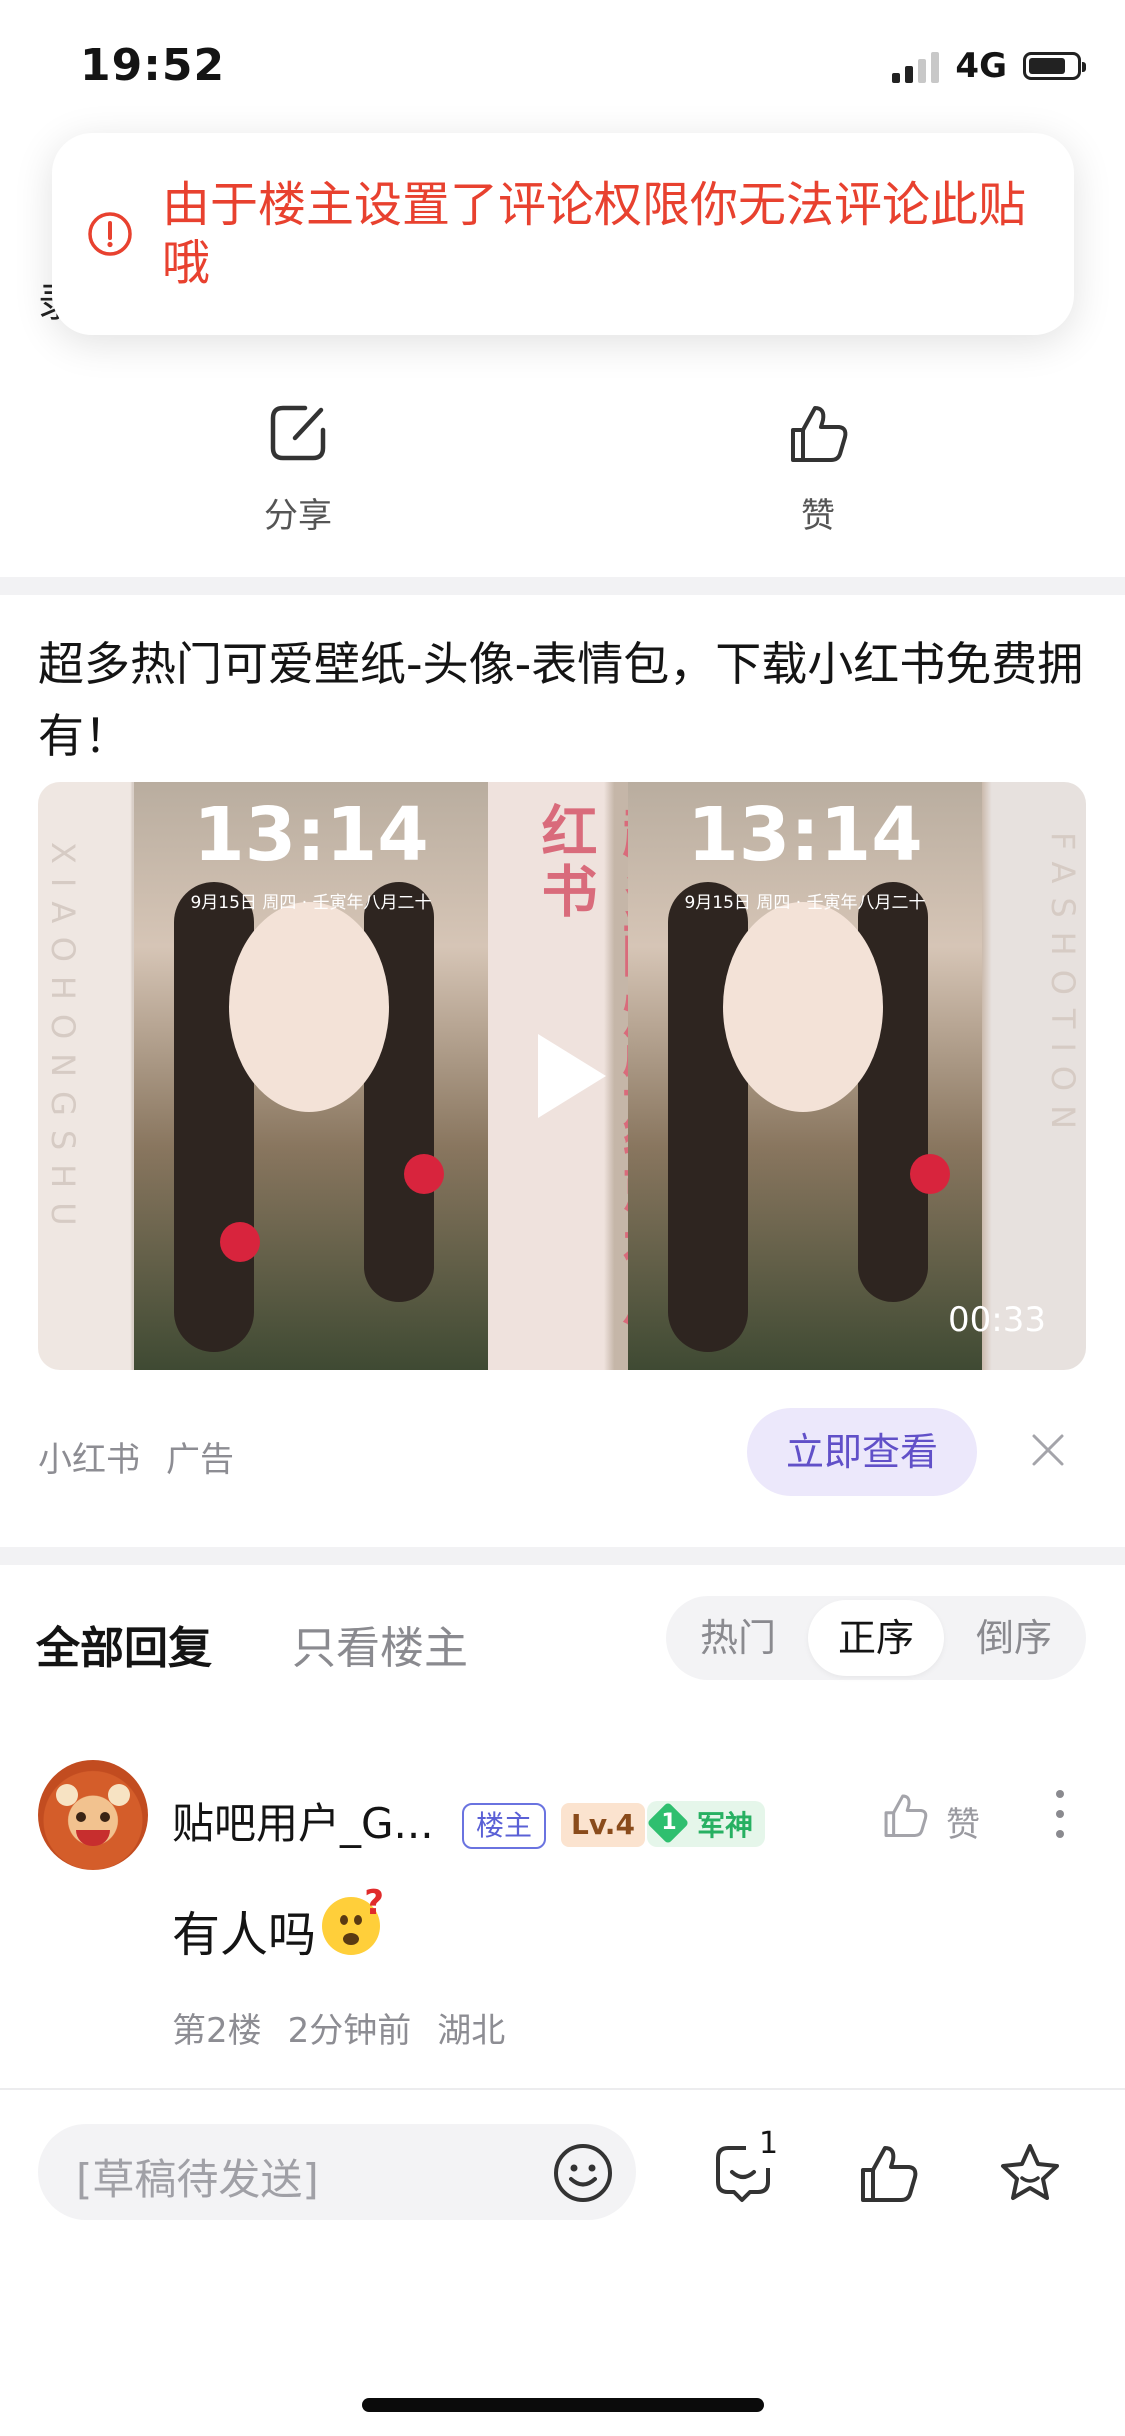  Describe the element at coordinates (963, 1821) in the screenshot. I see `comment-like-label: 赞` at that location.